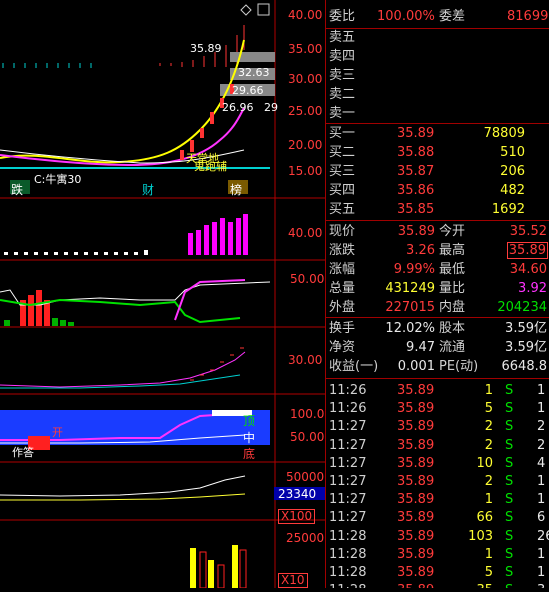 The image size is (549, 592). I want to click on tick-row: 11:27 35.89 10 S 4, so click(437, 463).